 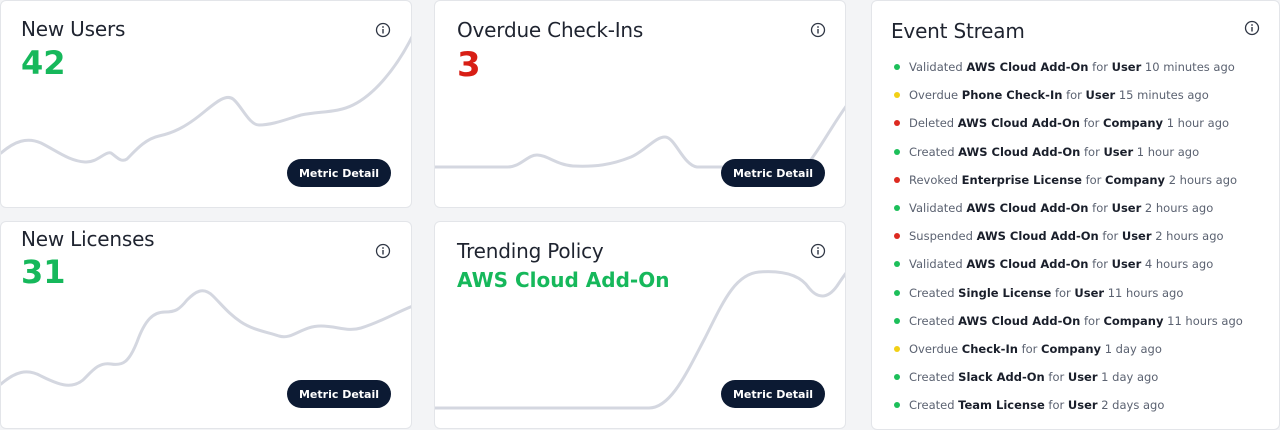 I want to click on event-item-name: Single License, so click(x=1005, y=292).